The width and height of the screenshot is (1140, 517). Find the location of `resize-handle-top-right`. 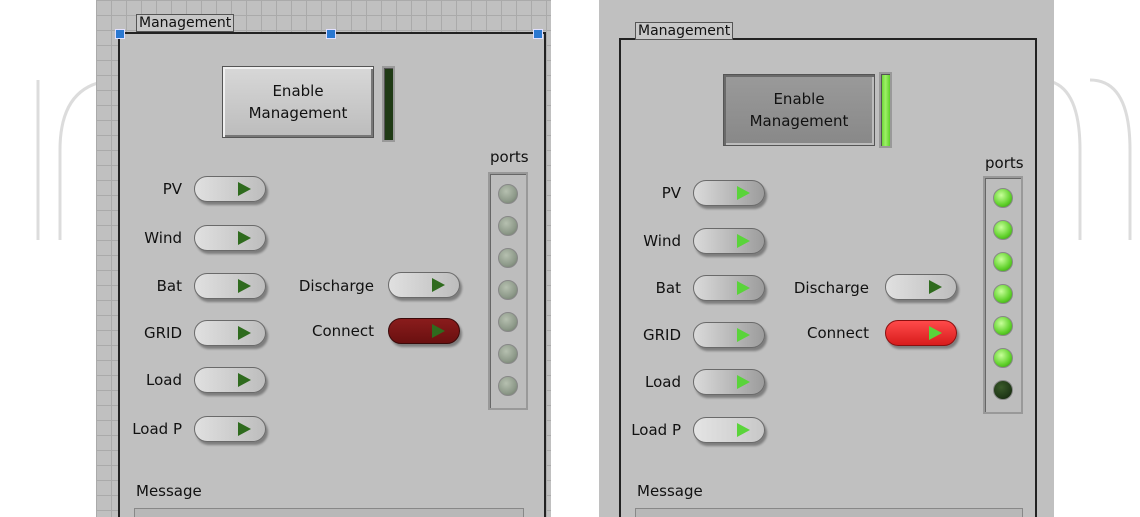

resize-handle-top-right is located at coordinates (538, 34).